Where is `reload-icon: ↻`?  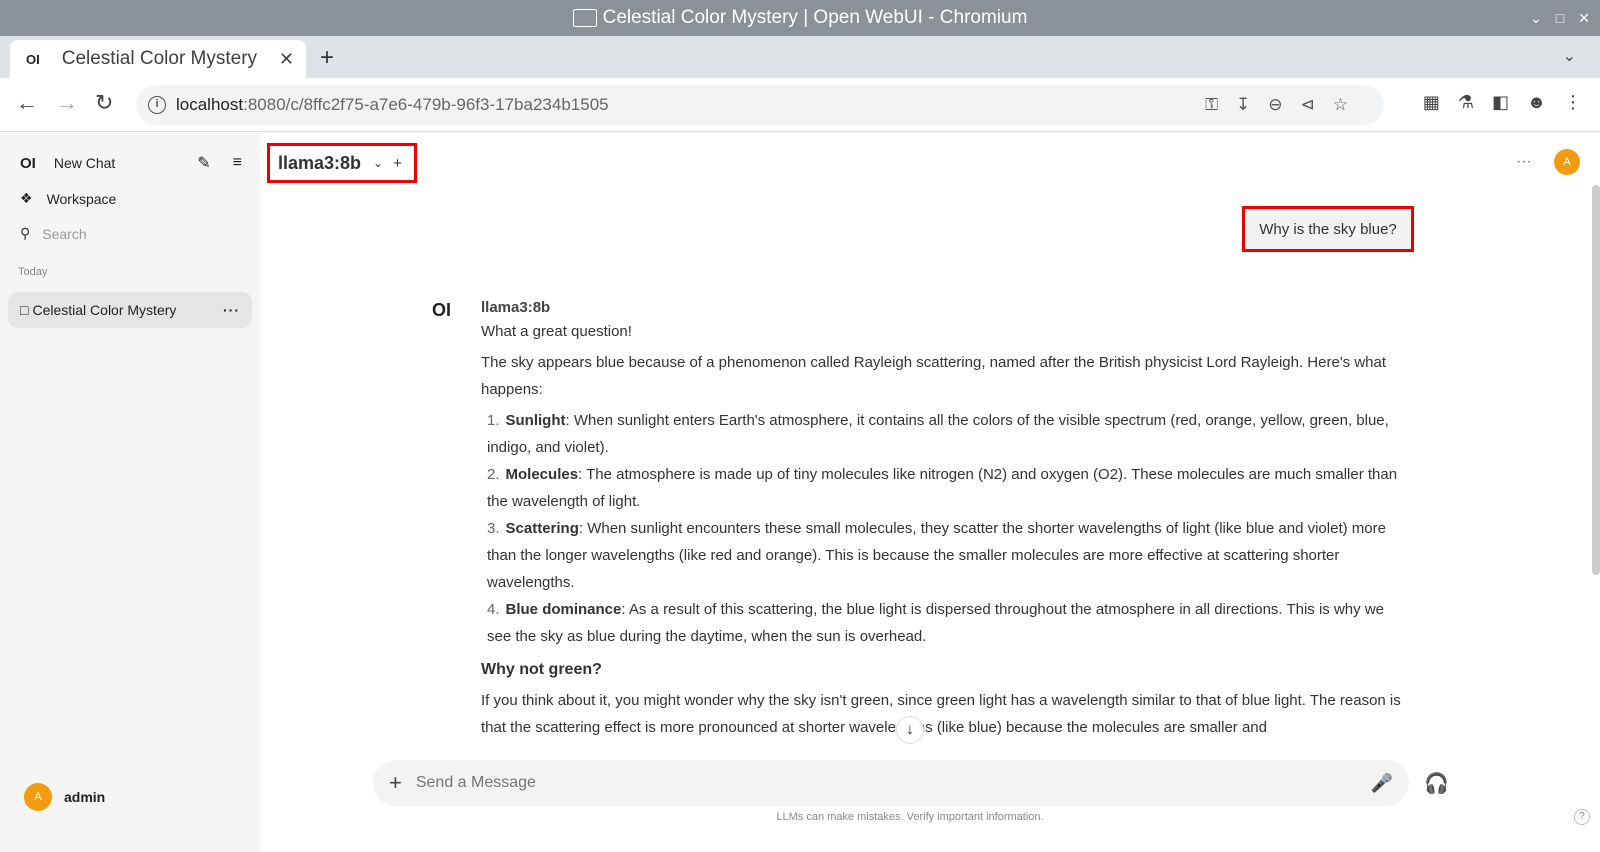 reload-icon: ↻ is located at coordinates (104, 103).